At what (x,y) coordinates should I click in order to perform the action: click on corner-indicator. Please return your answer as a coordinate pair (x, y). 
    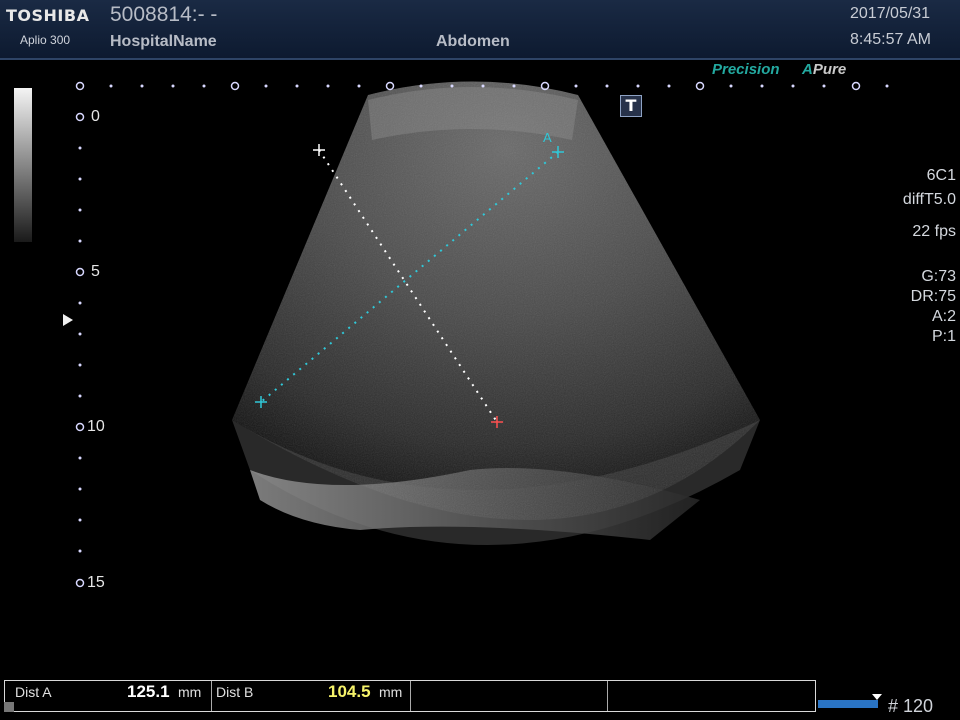
    Looking at the image, I should click on (9, 707).